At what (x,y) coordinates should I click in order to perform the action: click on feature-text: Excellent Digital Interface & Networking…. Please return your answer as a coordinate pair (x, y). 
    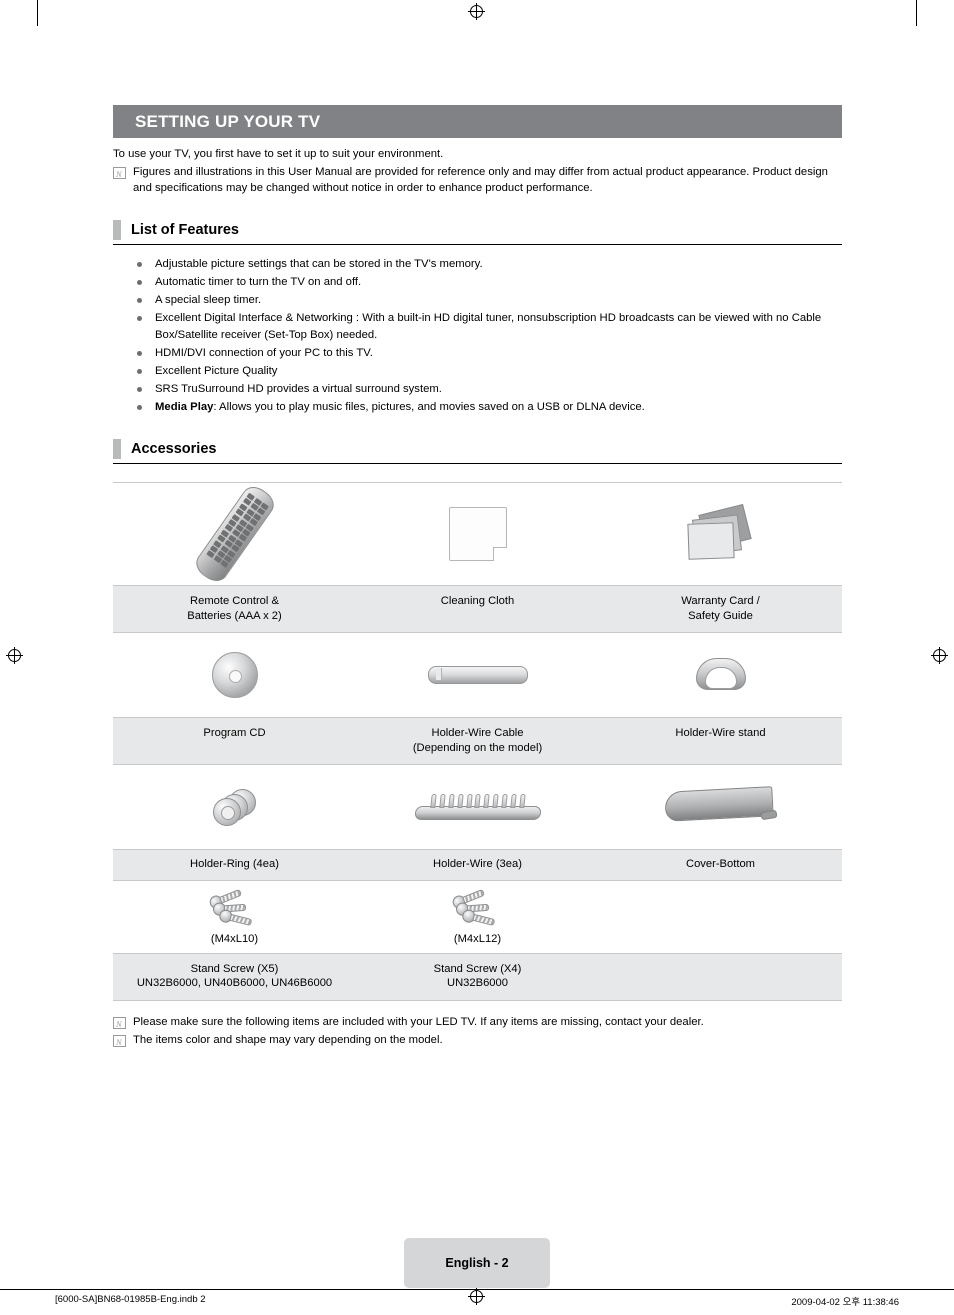
    Looking at the image, I should click on (488, 326).